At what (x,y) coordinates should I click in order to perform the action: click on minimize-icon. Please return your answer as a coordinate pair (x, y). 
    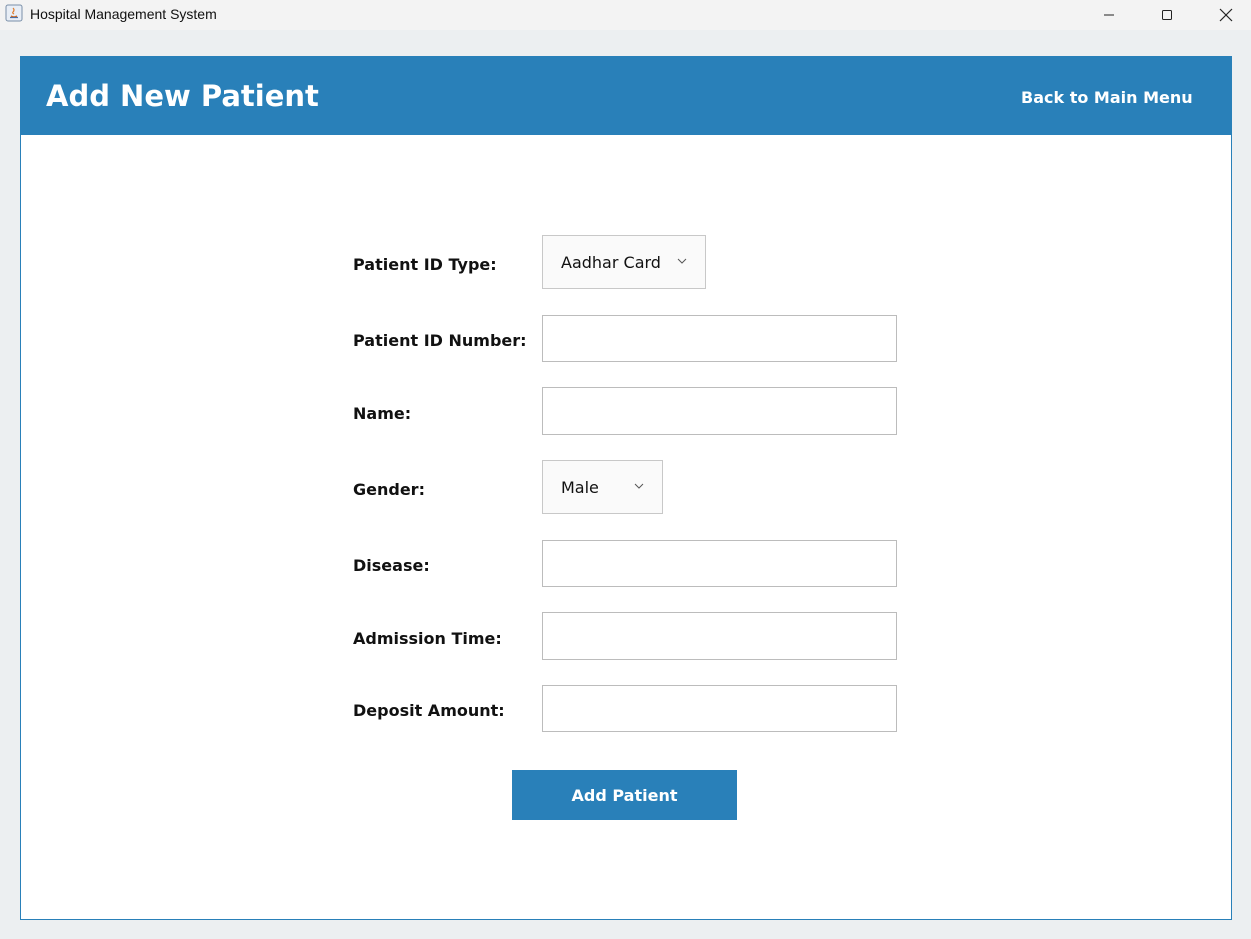
    Looking at the image, I should click on (1109, 15).